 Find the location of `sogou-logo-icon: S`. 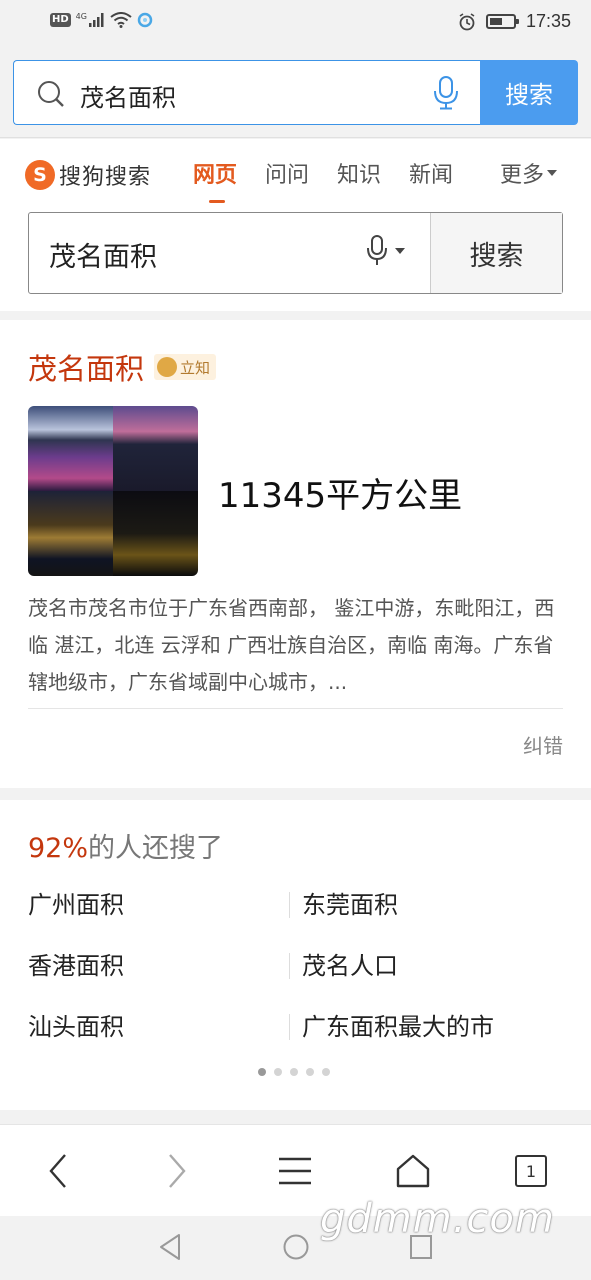

sogou-logo-icon: S is located at coordinates (40, 175).